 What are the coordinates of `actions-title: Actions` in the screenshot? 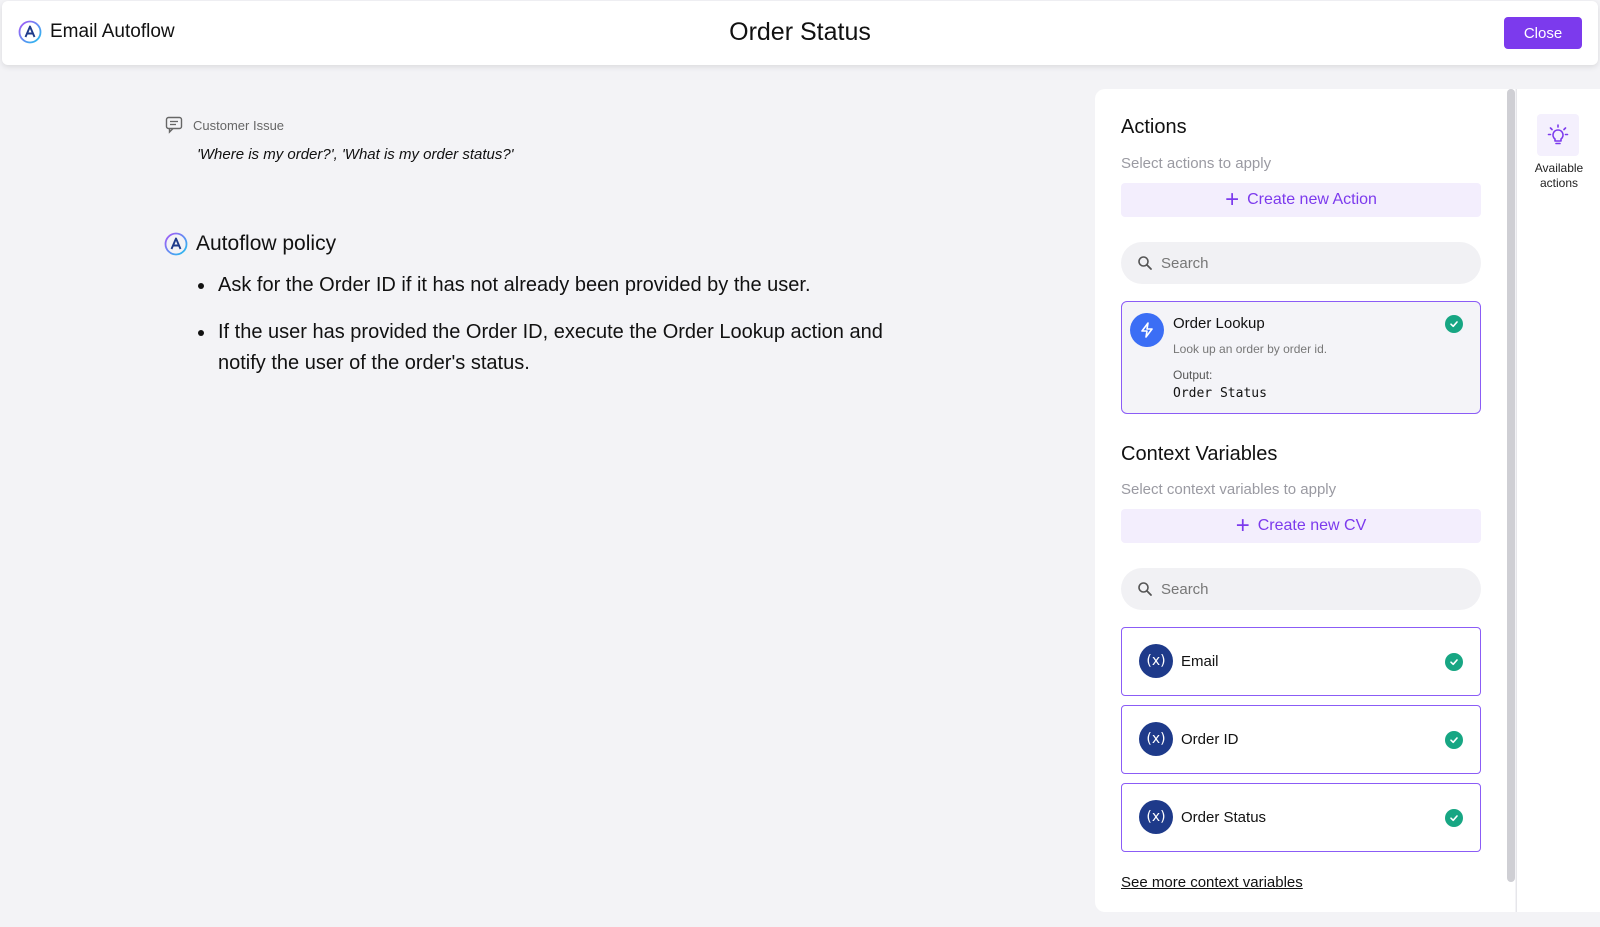 It's located at (1154, 127).